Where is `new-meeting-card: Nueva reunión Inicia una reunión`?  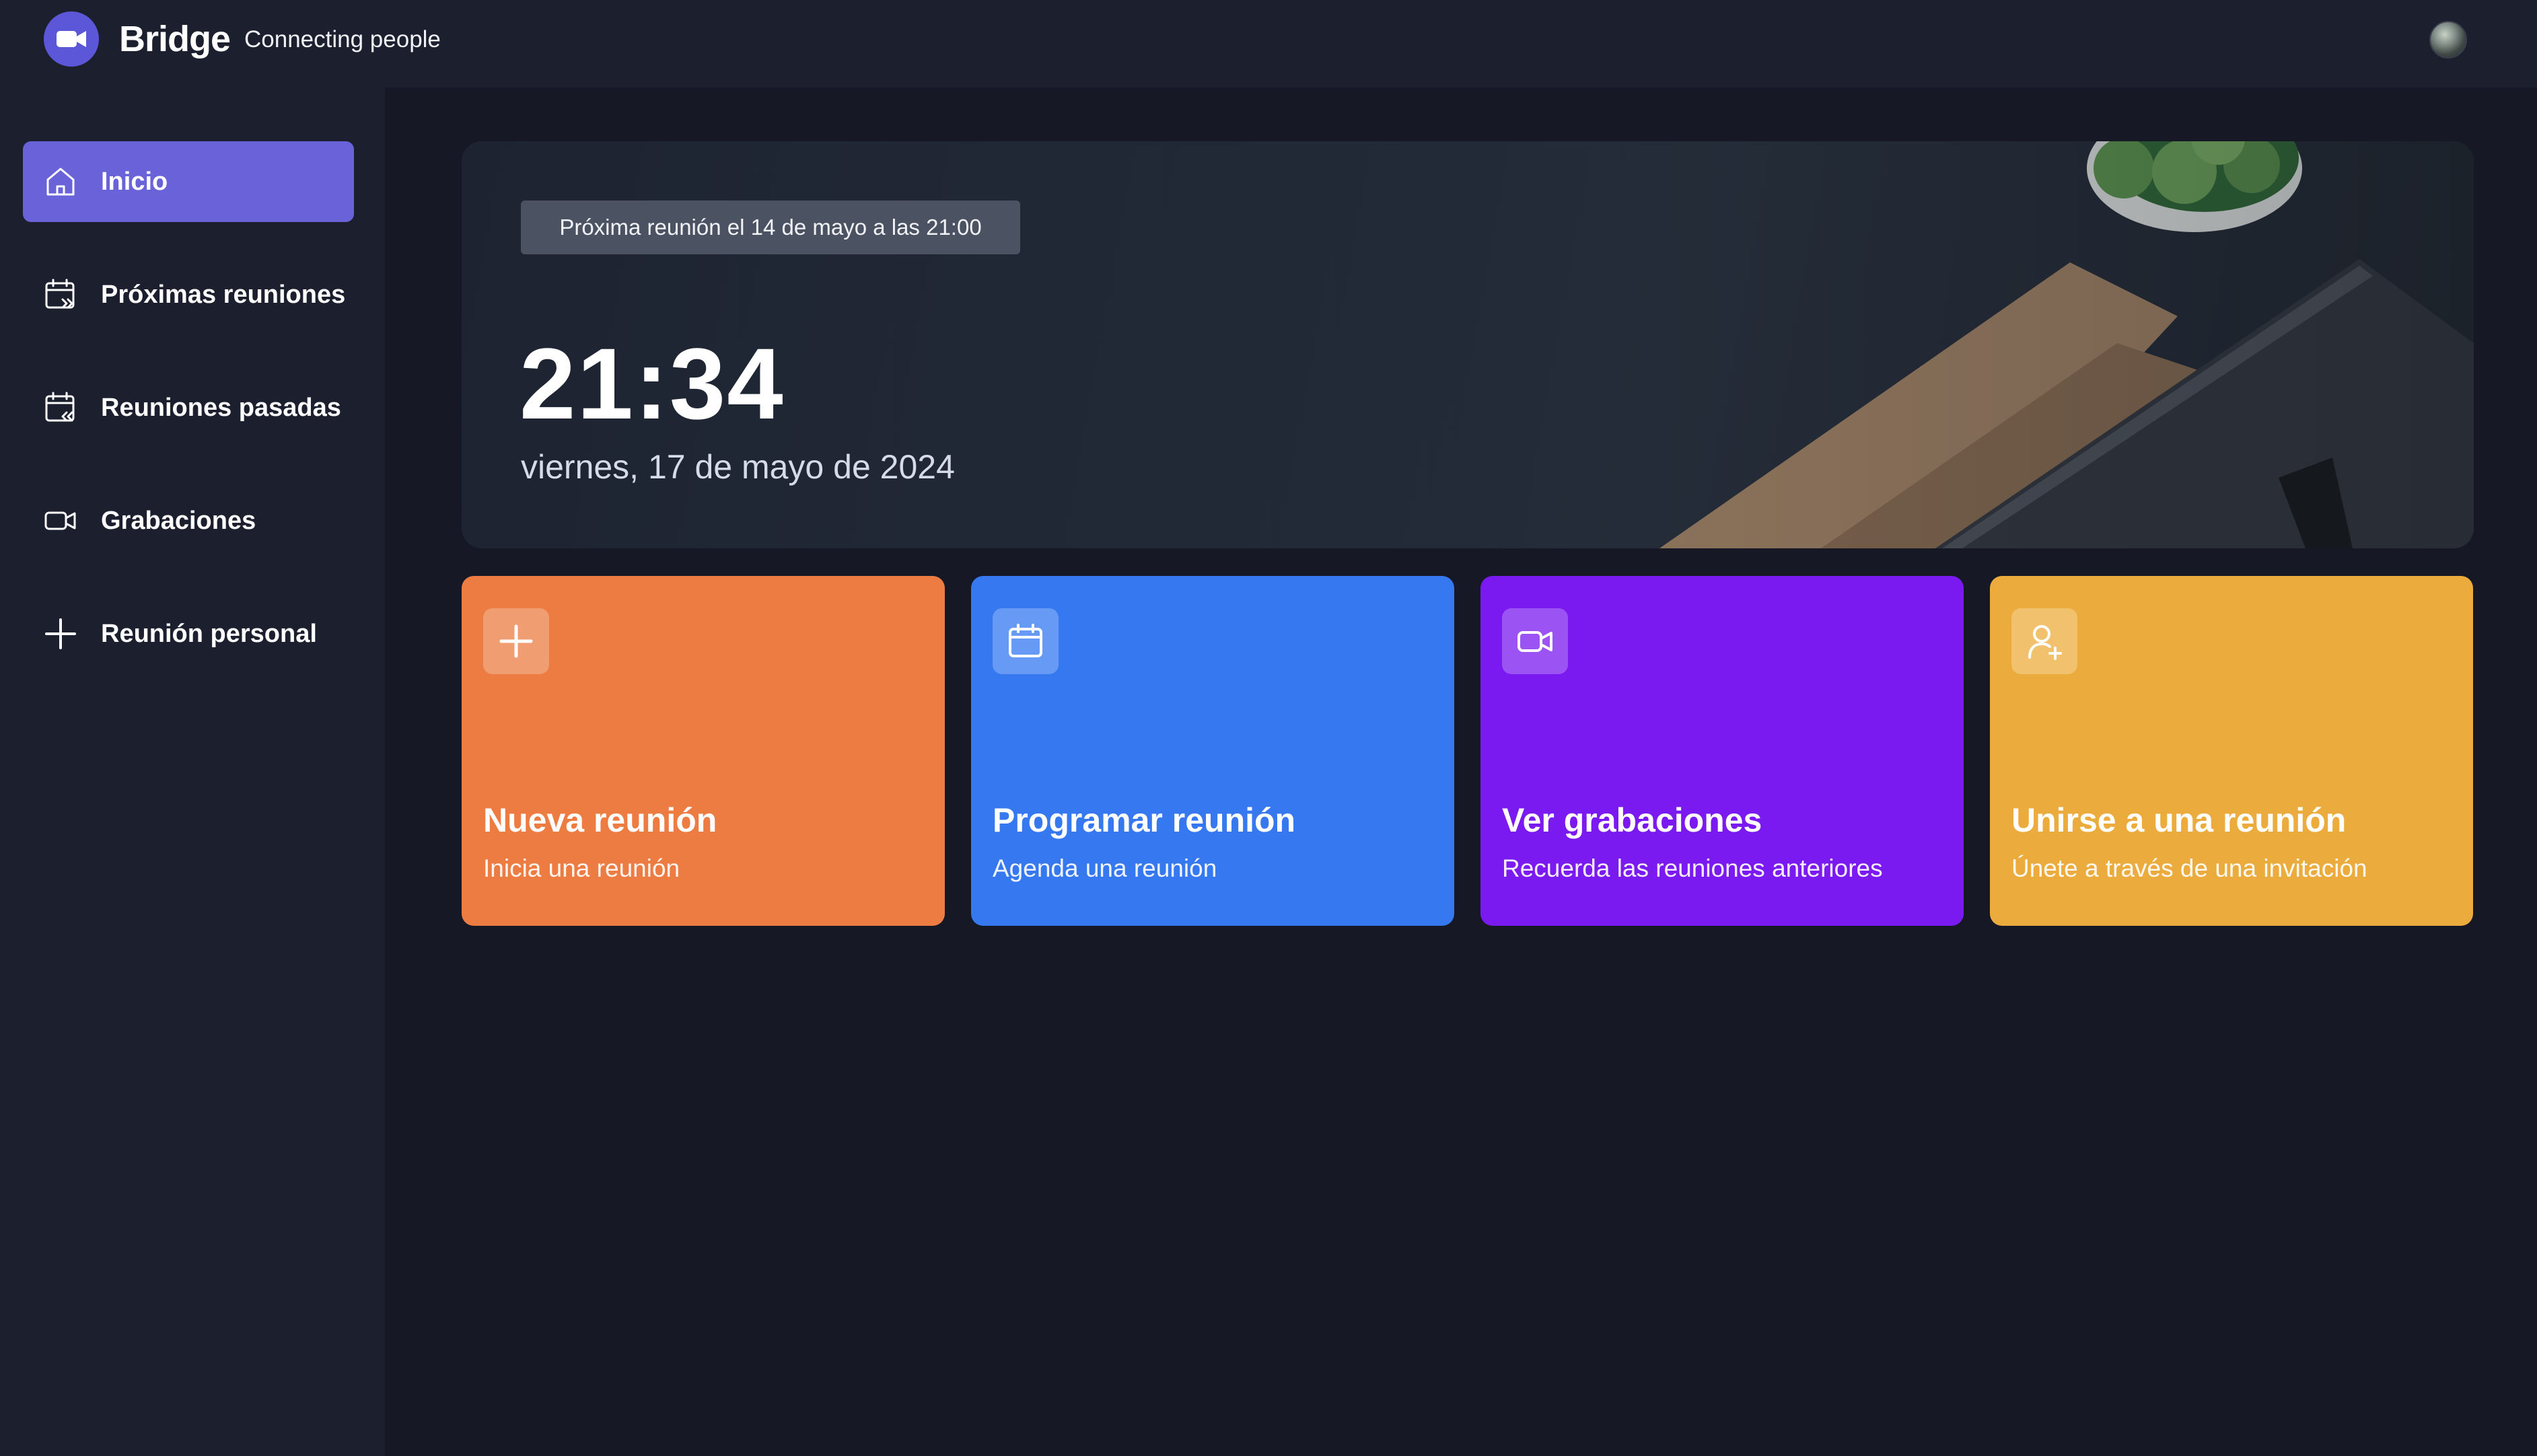 new-meeting-card: Nueva reunión Inicia una reunión is located at coordinates (704, 751).